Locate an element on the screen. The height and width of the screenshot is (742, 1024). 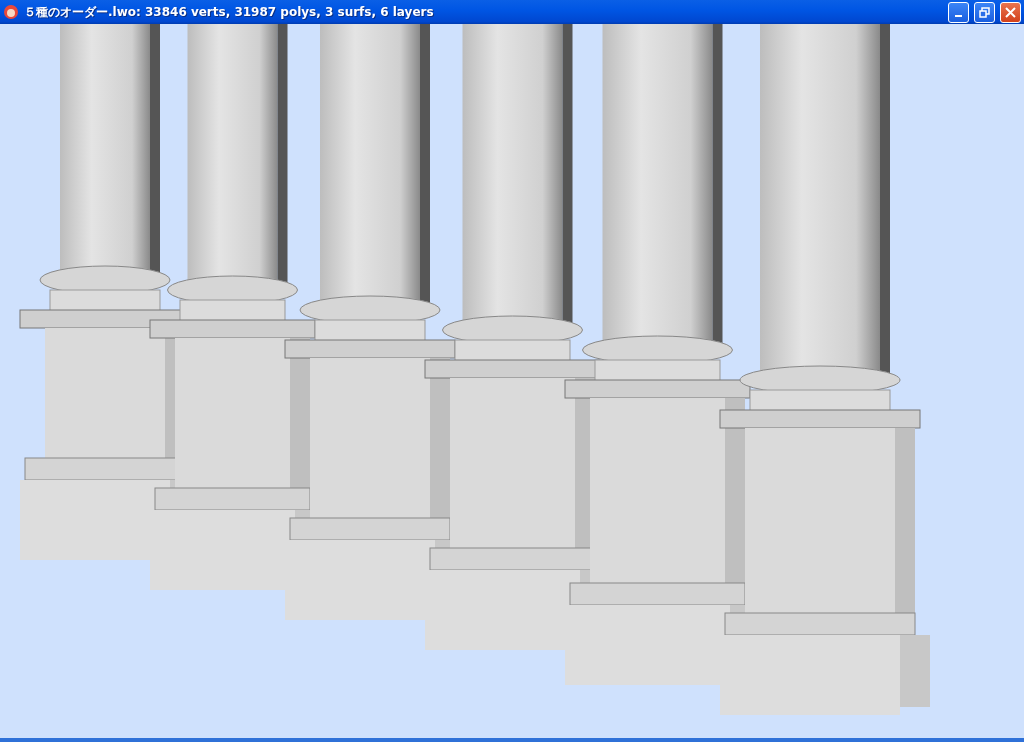
close-icon is located at coordinates (1010, 12).